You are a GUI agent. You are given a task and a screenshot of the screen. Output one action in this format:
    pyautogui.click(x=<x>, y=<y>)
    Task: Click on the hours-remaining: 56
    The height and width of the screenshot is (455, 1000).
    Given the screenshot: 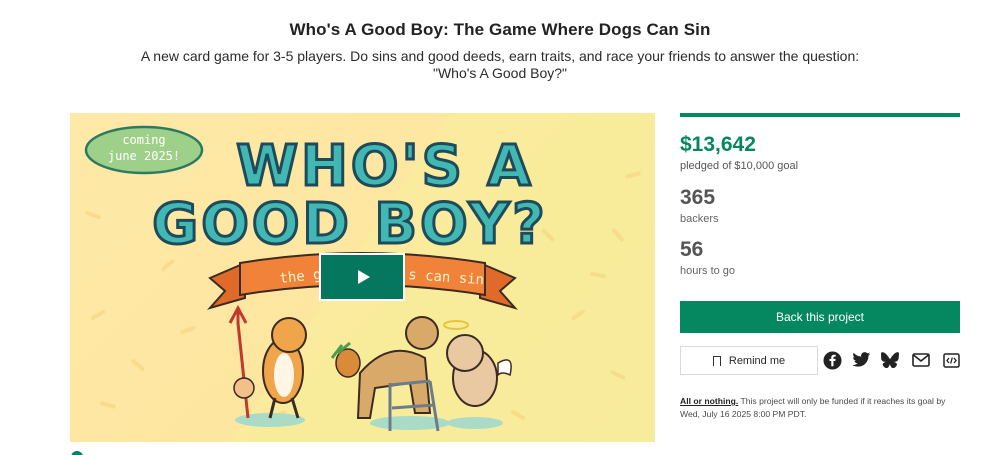 What is the action you would take?
    pyautogui.click(x=692, y=249)
    